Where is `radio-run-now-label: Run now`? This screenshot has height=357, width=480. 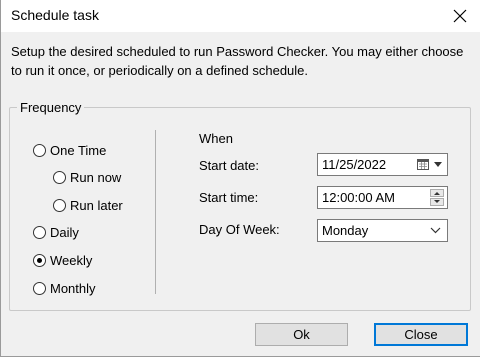
radio-run-now-label: Run now is located at coordinates (96, 177).